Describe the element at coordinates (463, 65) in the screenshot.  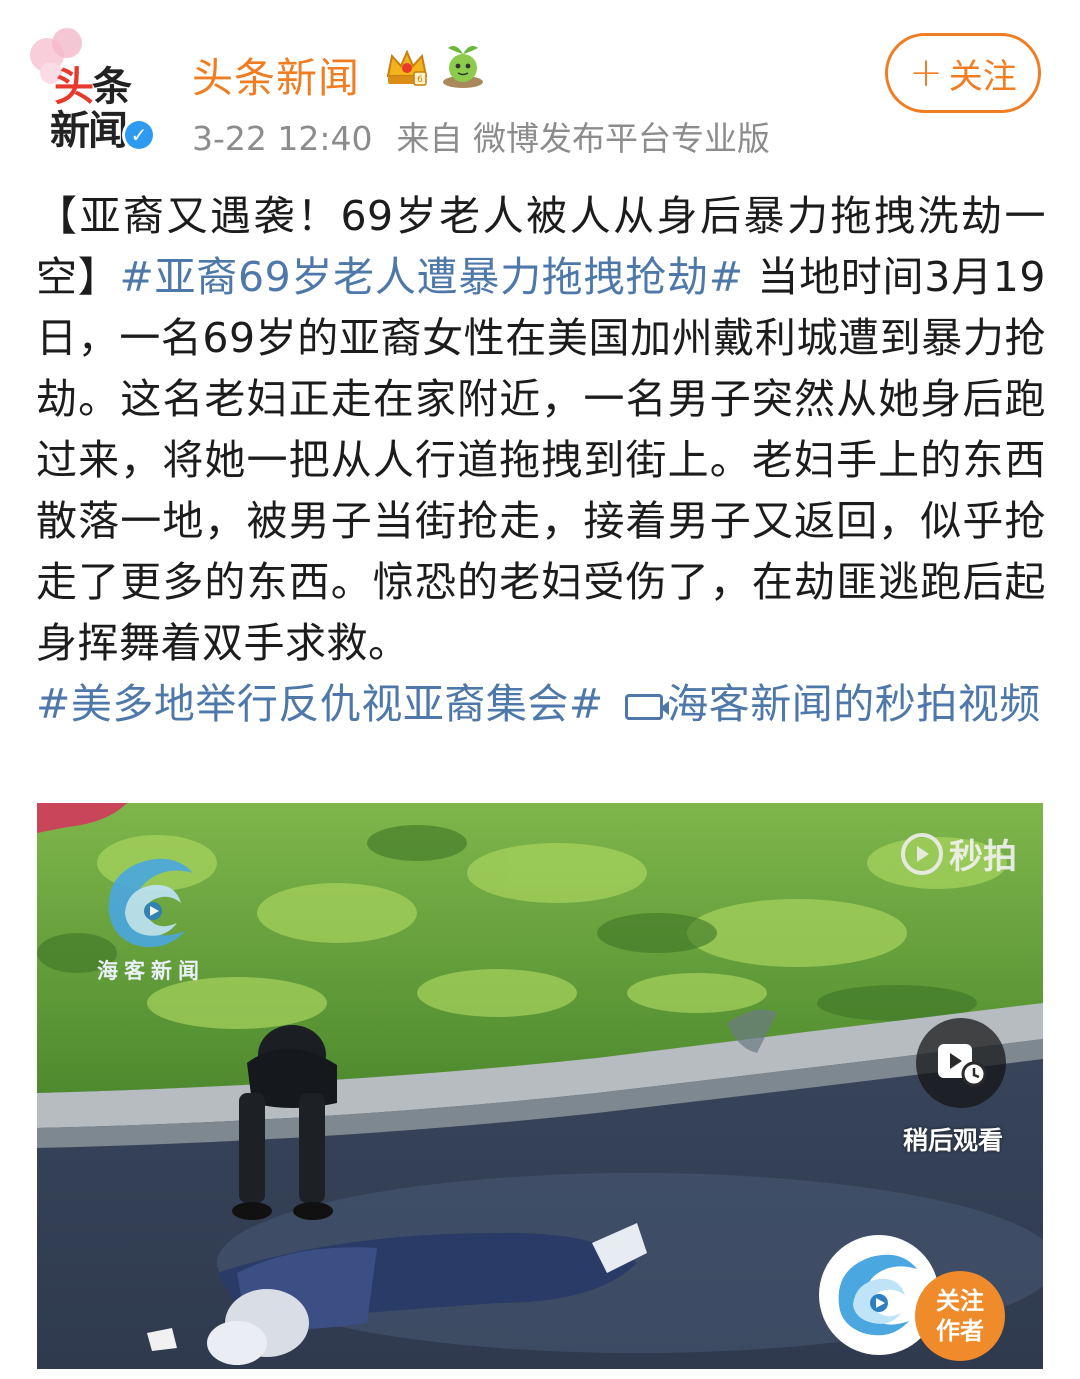
I see `sprout-badge-icon` at that location.